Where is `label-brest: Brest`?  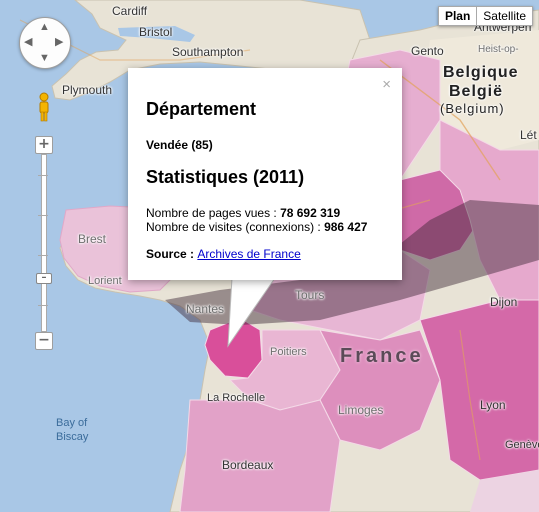 label-brest: Brest is located at coordinates (92, 239).